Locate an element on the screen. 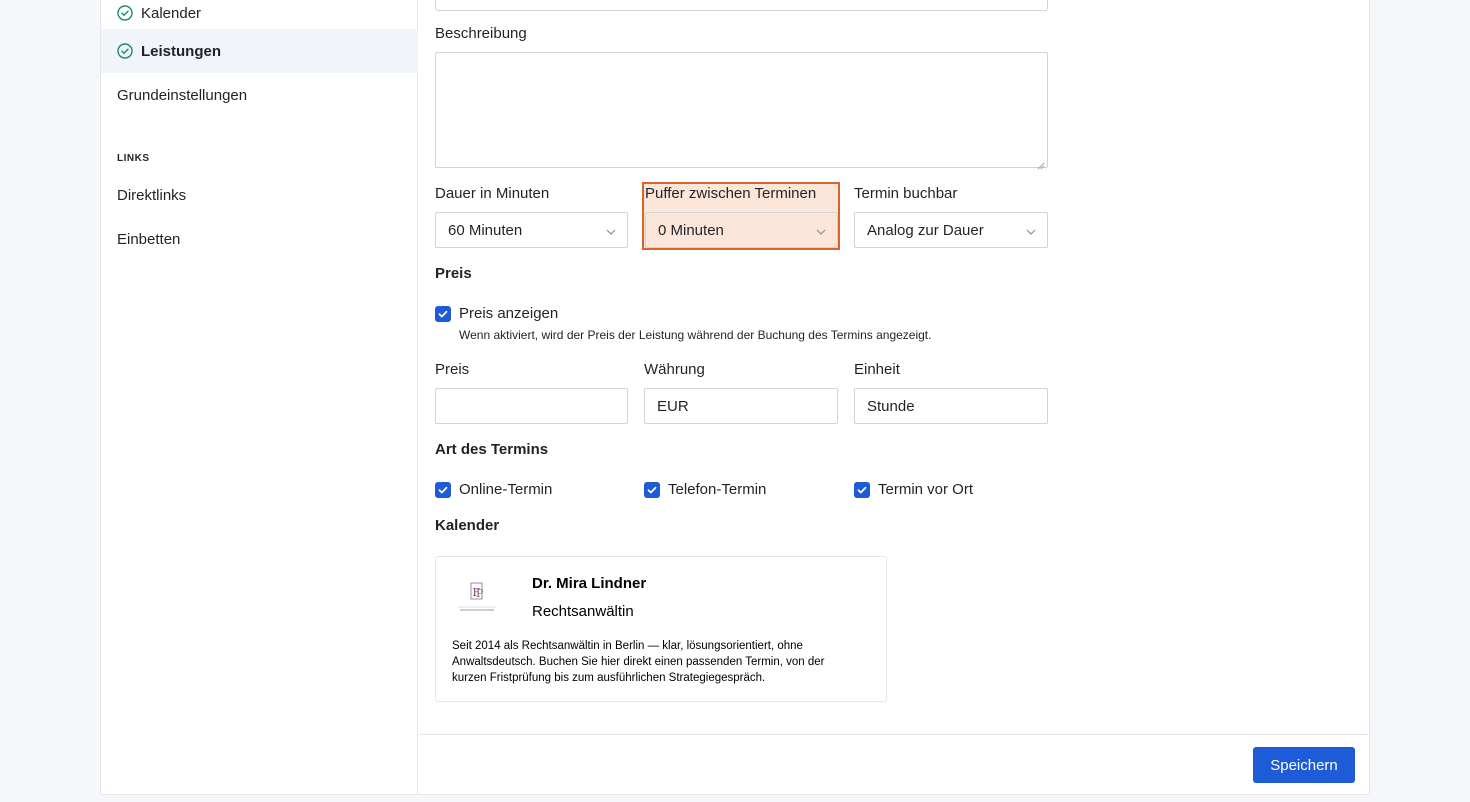 This screenshot has width=1470, height=802. save-button: Speichern is located at coordinates (1304, 765).